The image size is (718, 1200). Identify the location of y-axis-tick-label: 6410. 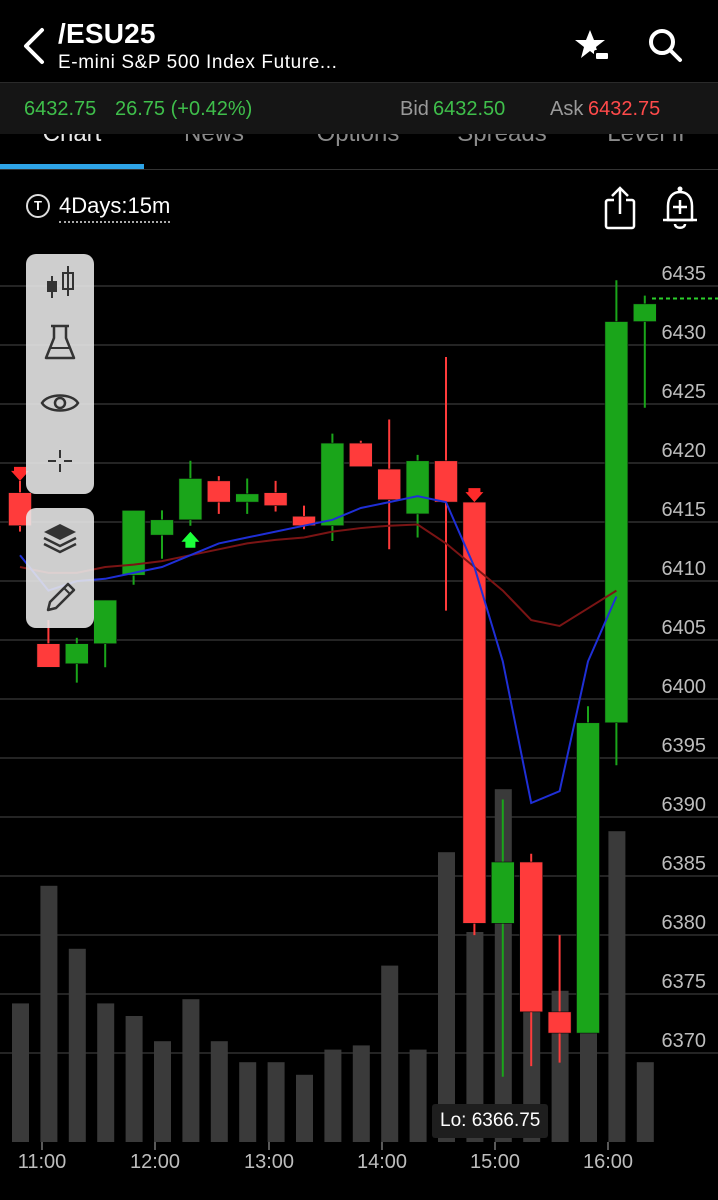
(684, 569).